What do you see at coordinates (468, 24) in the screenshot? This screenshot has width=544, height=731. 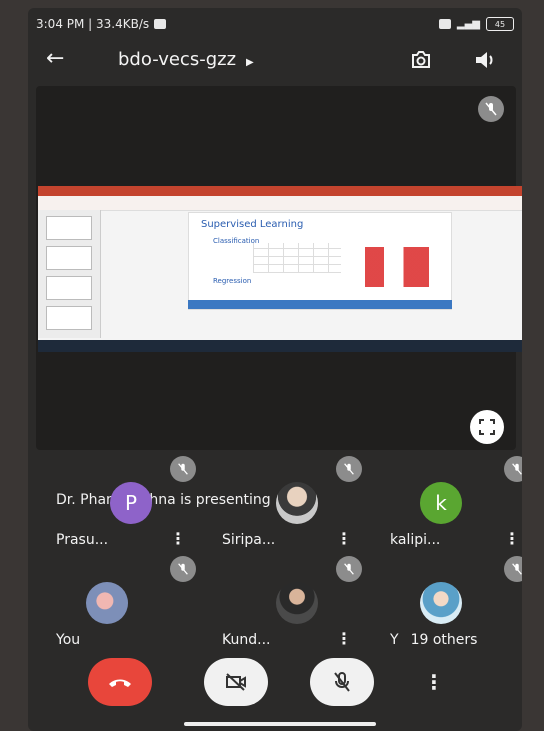 I see `signal-icon: ▂▄▆` at bounding box center [468, 24].